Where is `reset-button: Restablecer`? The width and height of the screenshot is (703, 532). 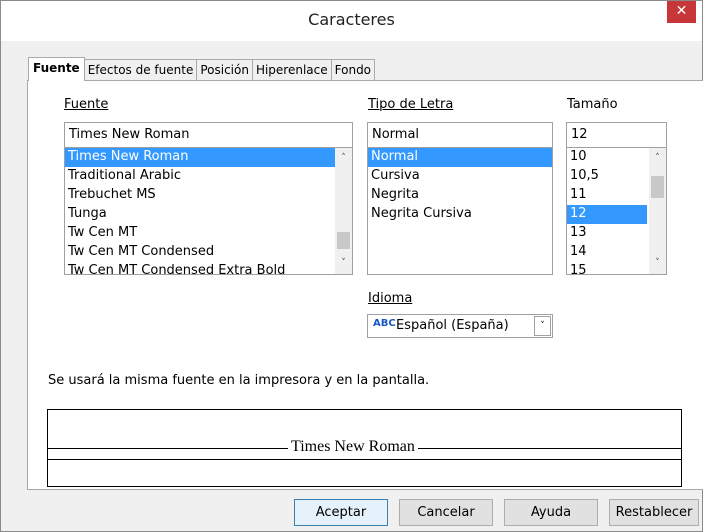 reset-button: Restablecer is located at coordinates (654, 512).